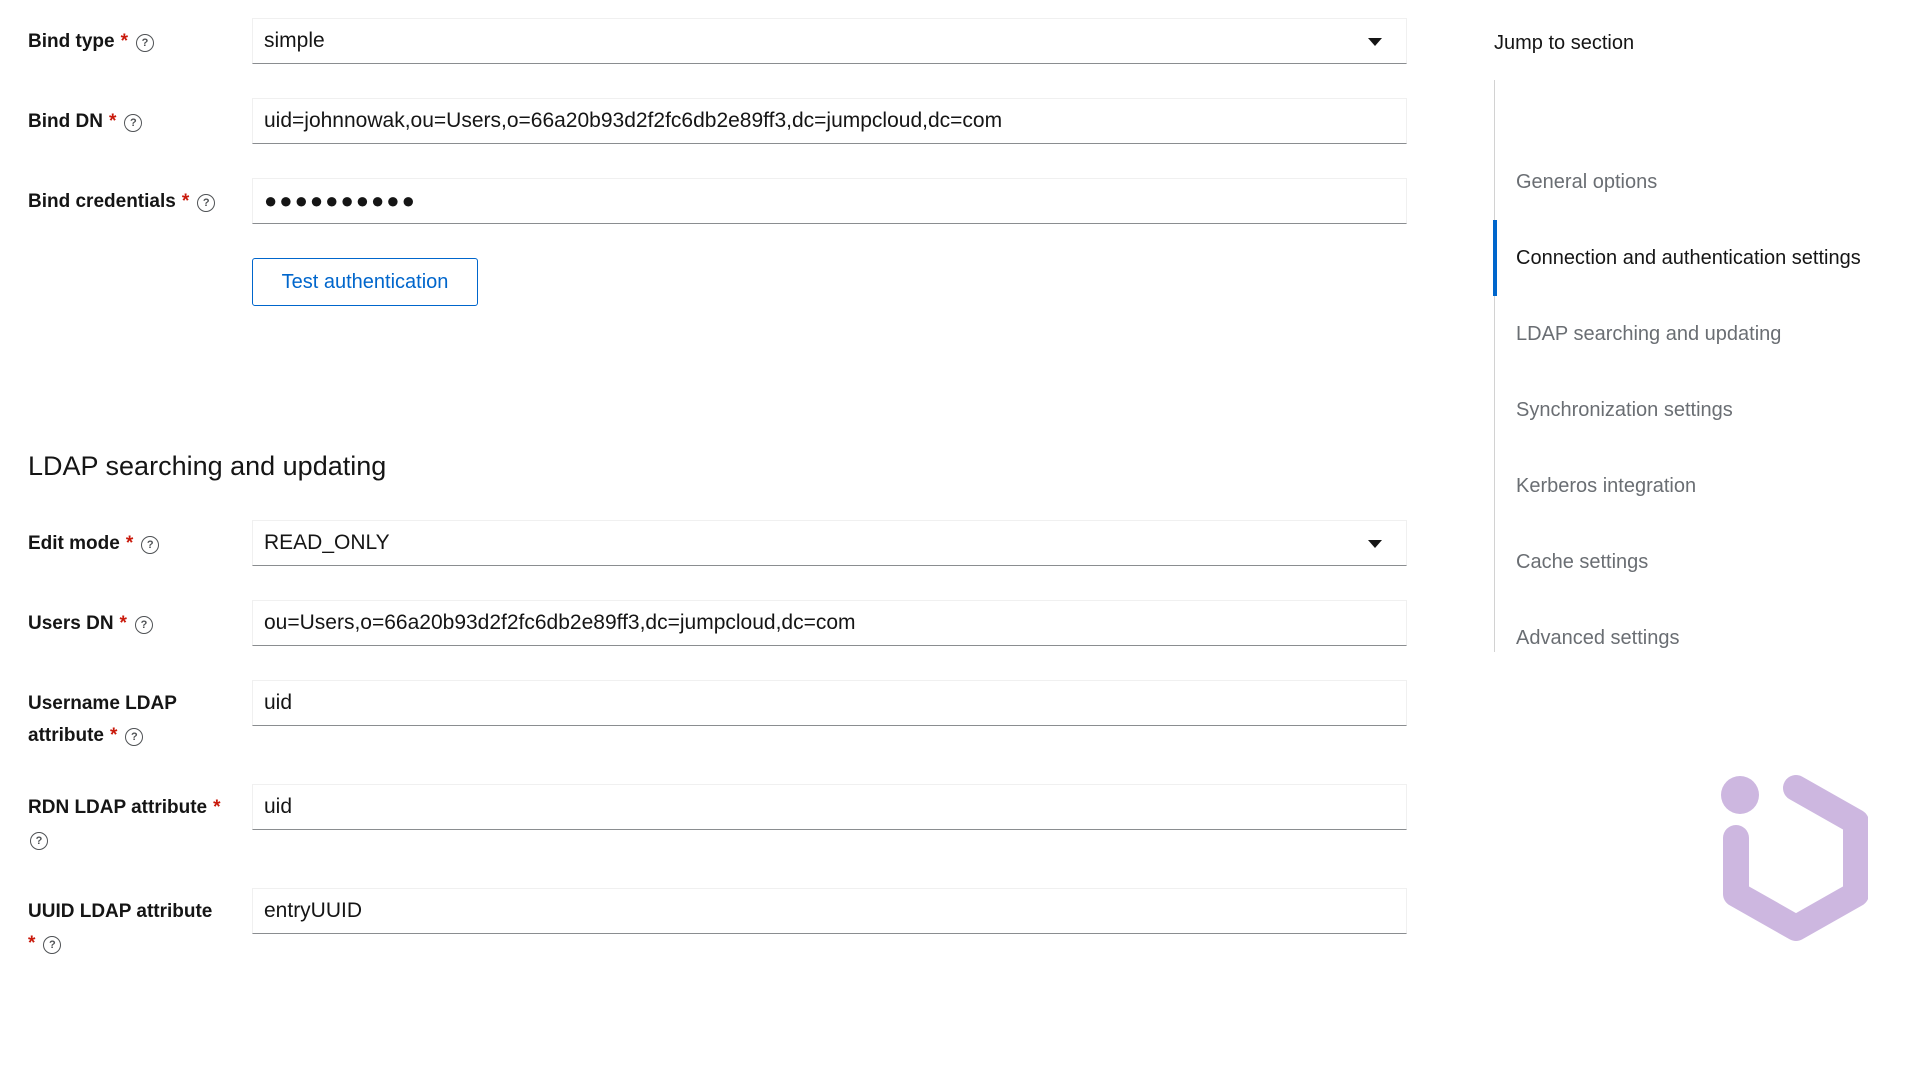 This screenshot has height=1080, width=1920. Describe the element at coordinates (102, 201) in the screenshot. I see `bind-credentials-label-text: Bind credentials` at that location.